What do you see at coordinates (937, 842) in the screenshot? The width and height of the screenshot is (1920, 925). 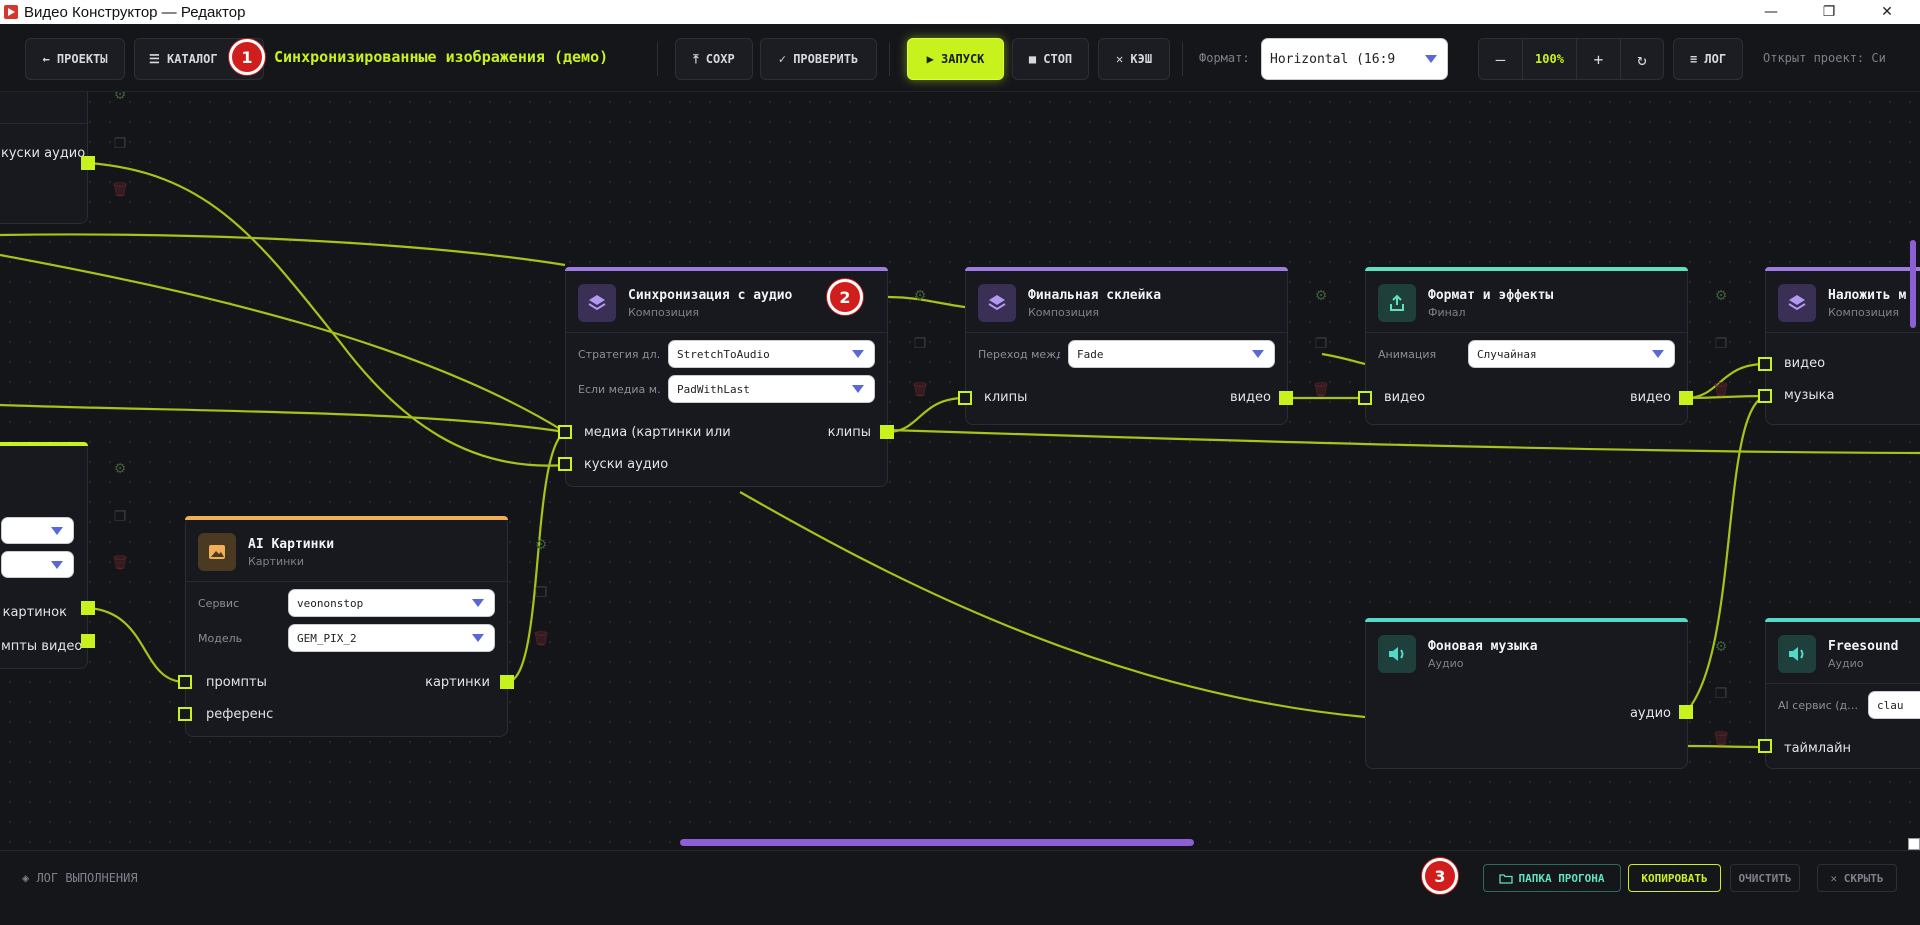 I see `horizontal-scrollbar` at bounding box center [937, 842].